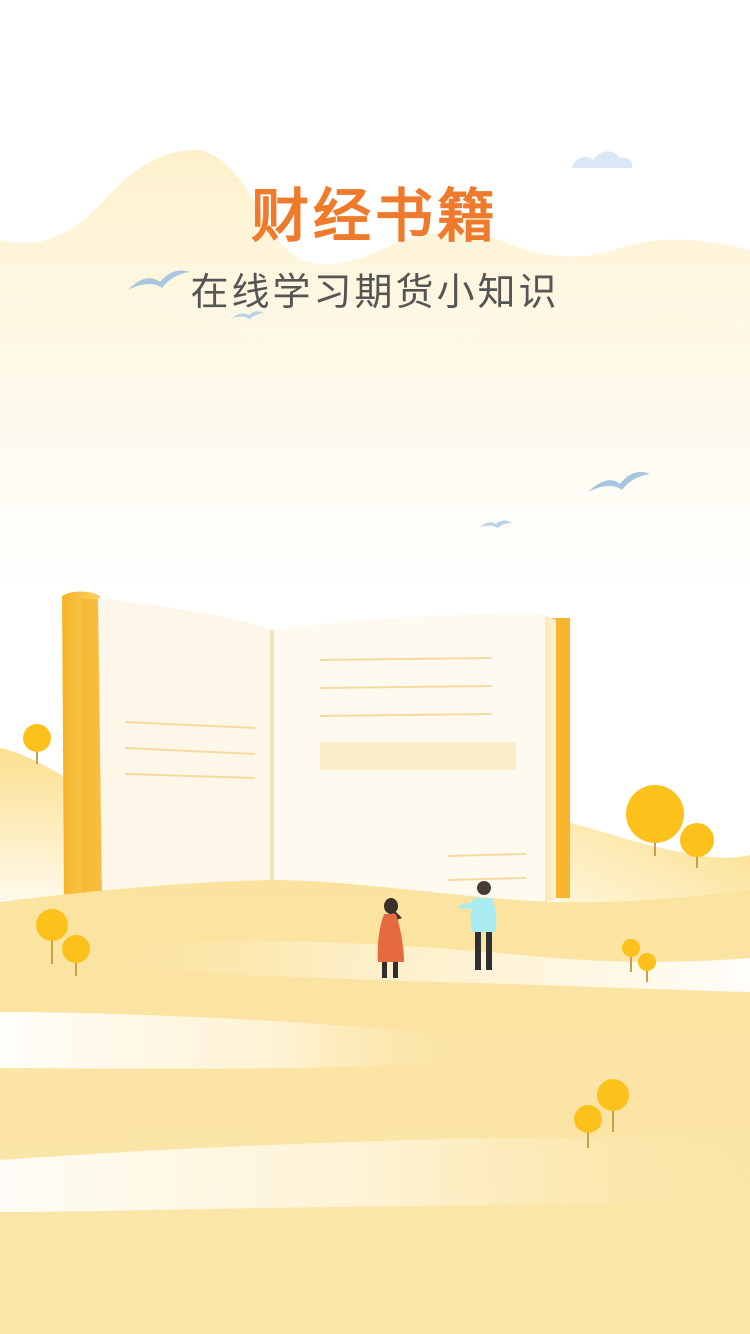 This screenshot has width=750, height=1334. I want to click on page-subtitle: 在线学习期货小知识, so click(375, 292).